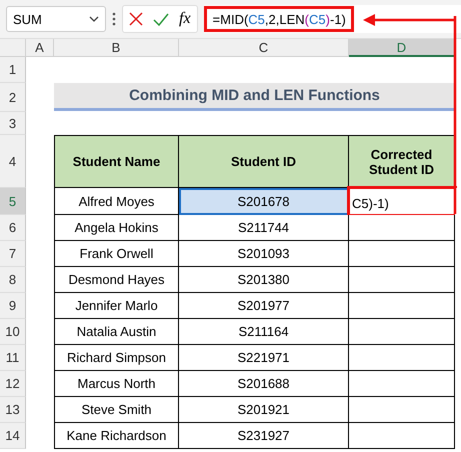 The image size is (461, 452). I want to click on formula-field: =MID(C5,2,LEN(C5)-1), so click(279, 19).